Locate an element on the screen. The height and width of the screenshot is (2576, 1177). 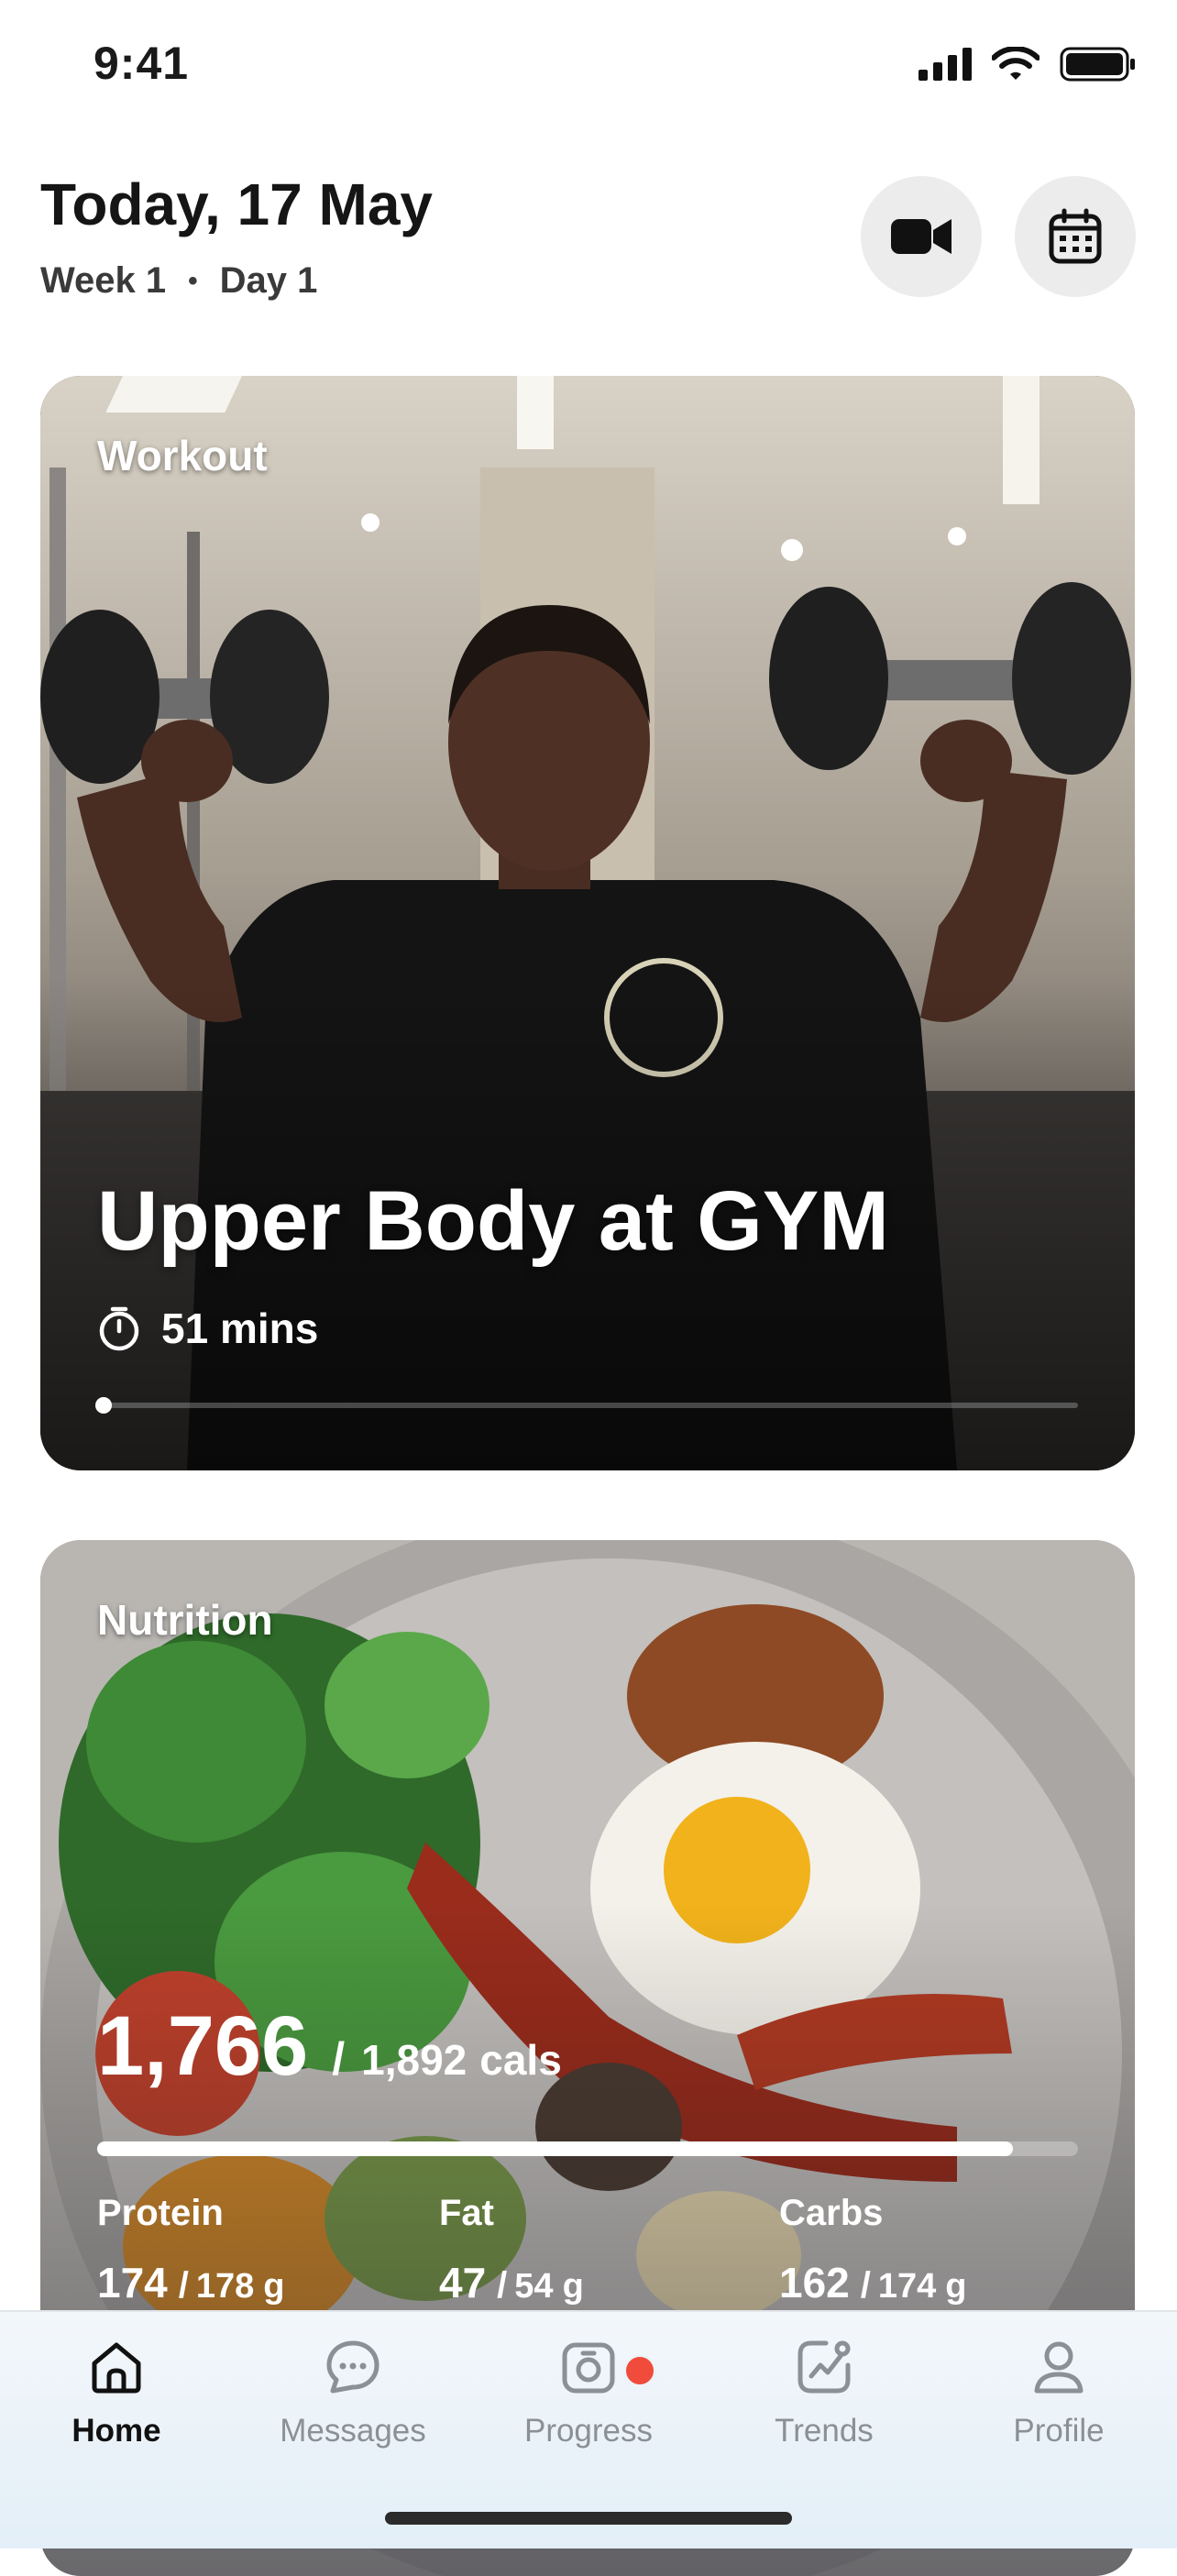
tab-label: Home is located at coordinates (116, 2431).